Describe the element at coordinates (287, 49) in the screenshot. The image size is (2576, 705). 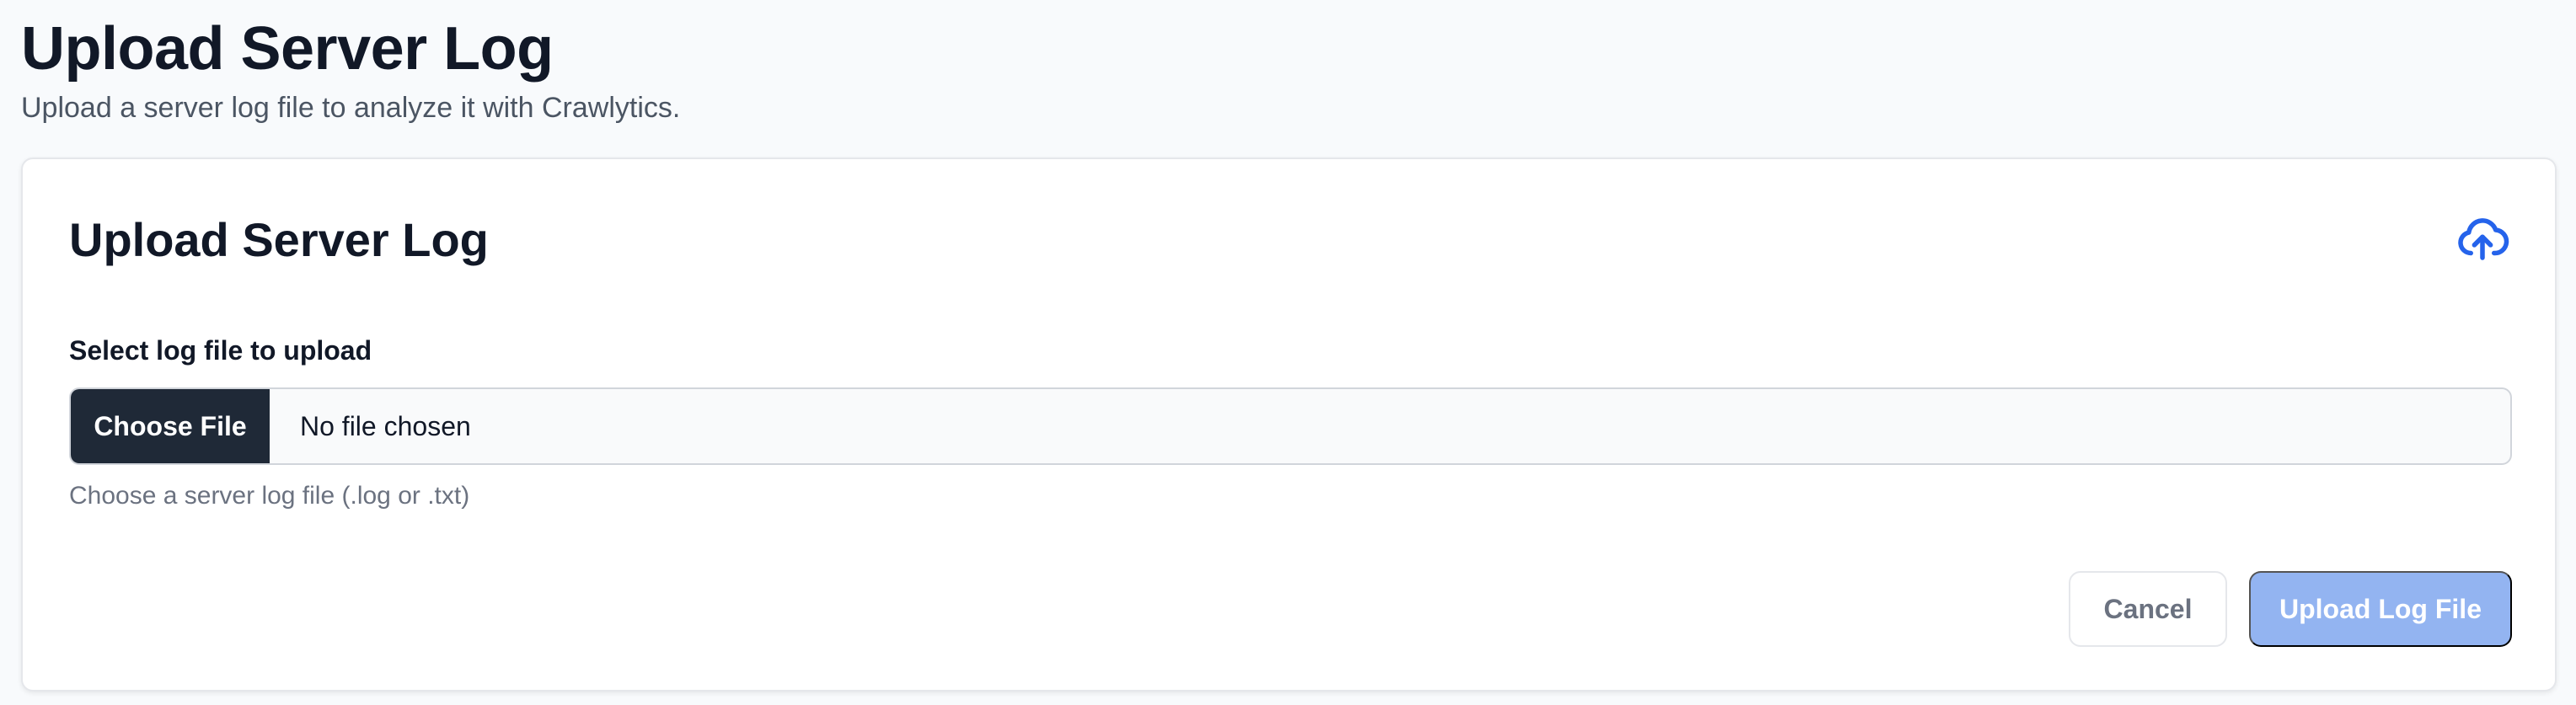
I see `page-title: Upload Server Log` at that location.